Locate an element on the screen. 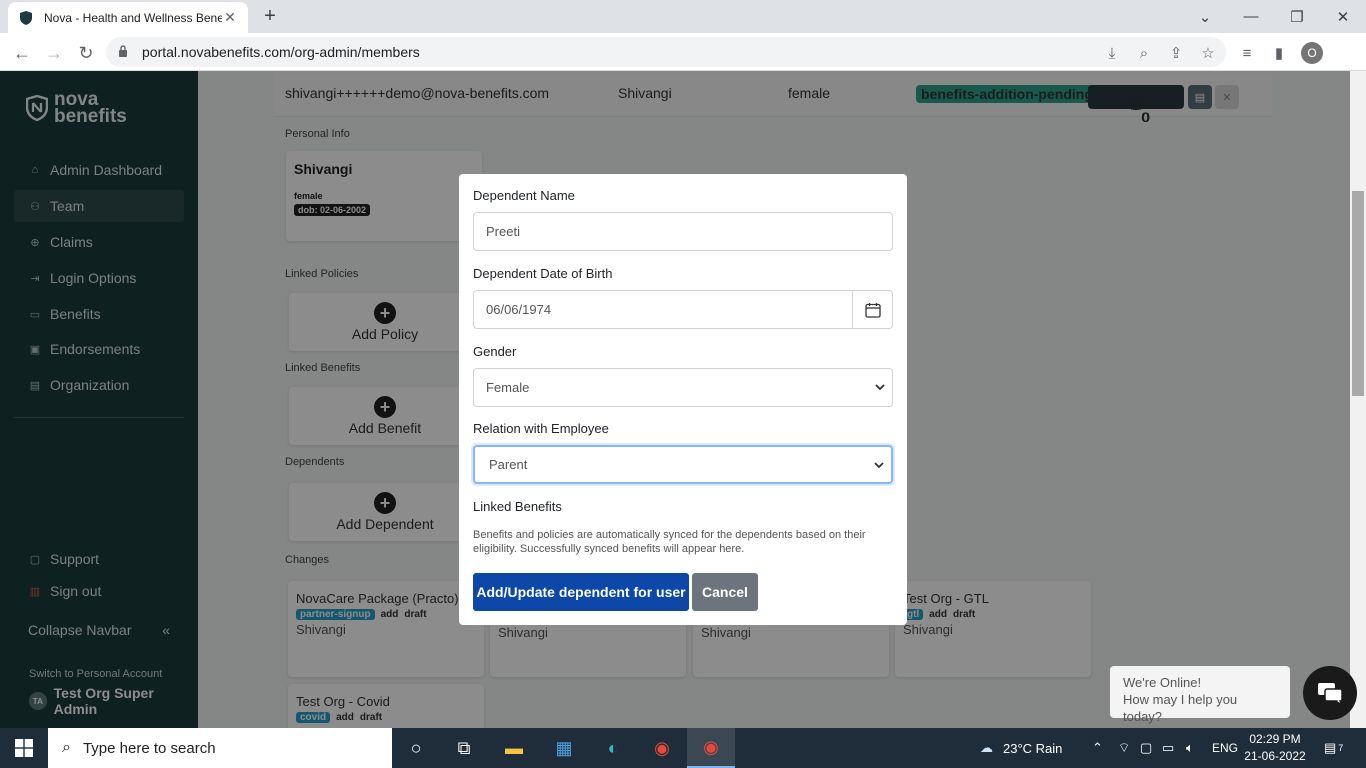 Image resolution: width=1366 pixels, height=768 pixels. bookmark-star-icon: ☆ is located at coordinates (1208, 53).